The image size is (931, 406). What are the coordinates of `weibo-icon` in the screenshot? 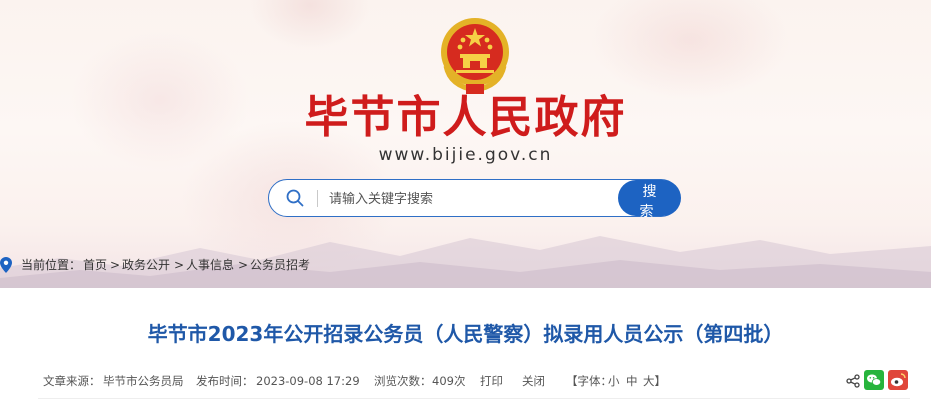 It's located at (898, 380).